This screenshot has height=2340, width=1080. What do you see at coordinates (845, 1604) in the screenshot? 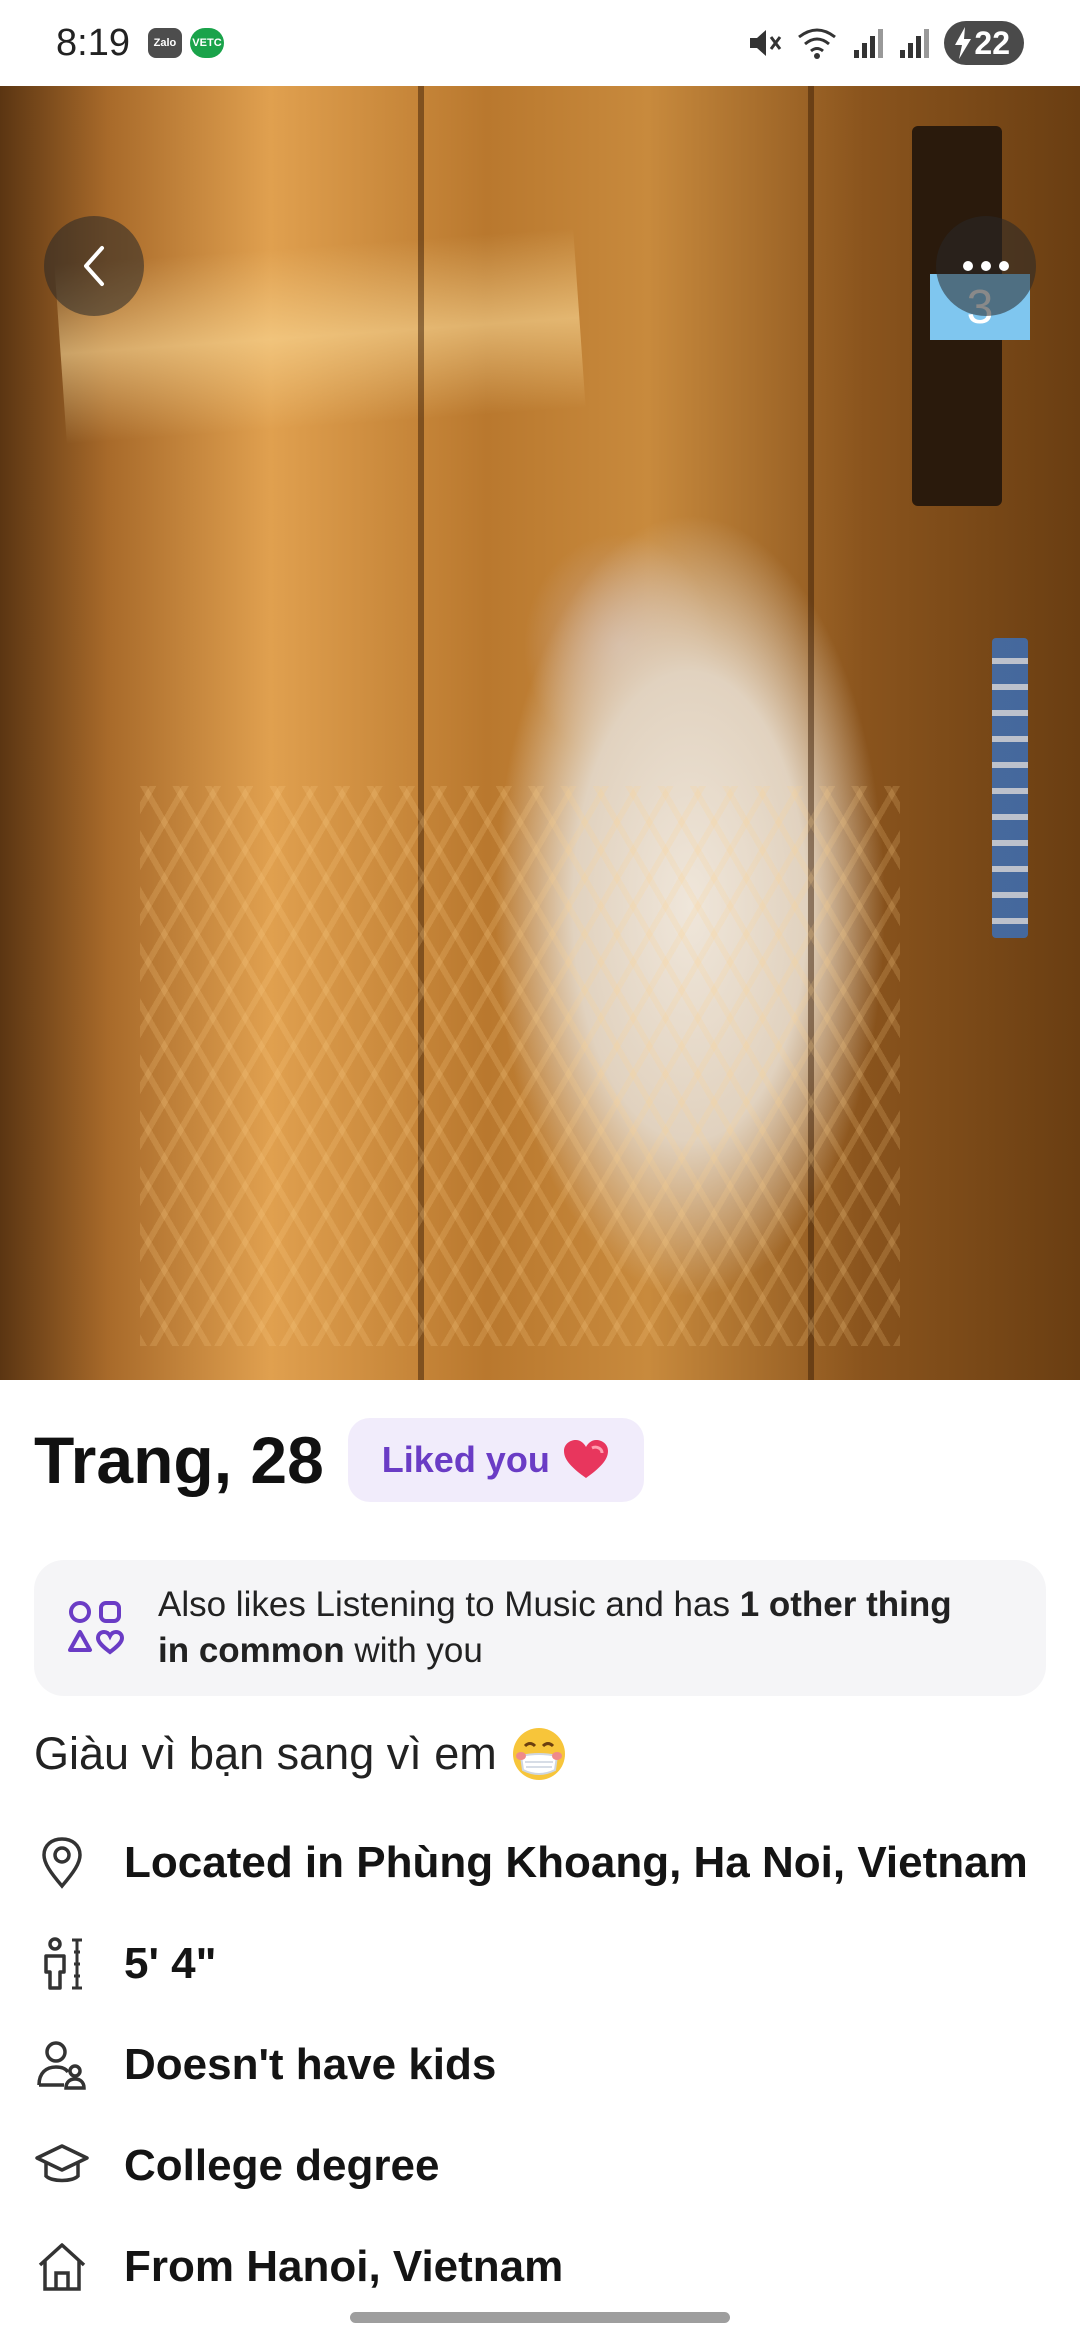
I see `common-bold-count: 1 other thing` at bounding box center [845, 1604].